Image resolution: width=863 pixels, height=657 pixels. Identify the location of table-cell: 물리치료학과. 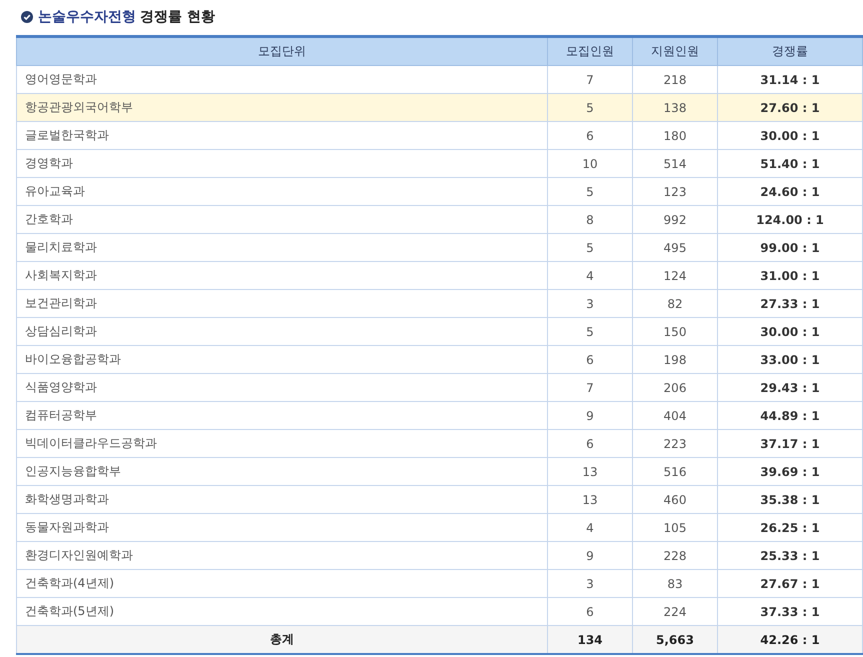
(282, 248).